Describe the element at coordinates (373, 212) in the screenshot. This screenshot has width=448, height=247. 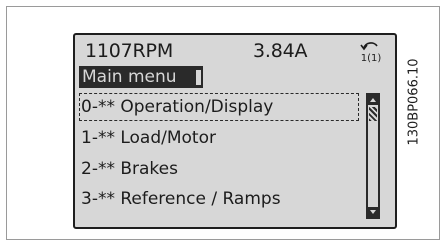
I see `scroll-down-arrow-icon` at that location.